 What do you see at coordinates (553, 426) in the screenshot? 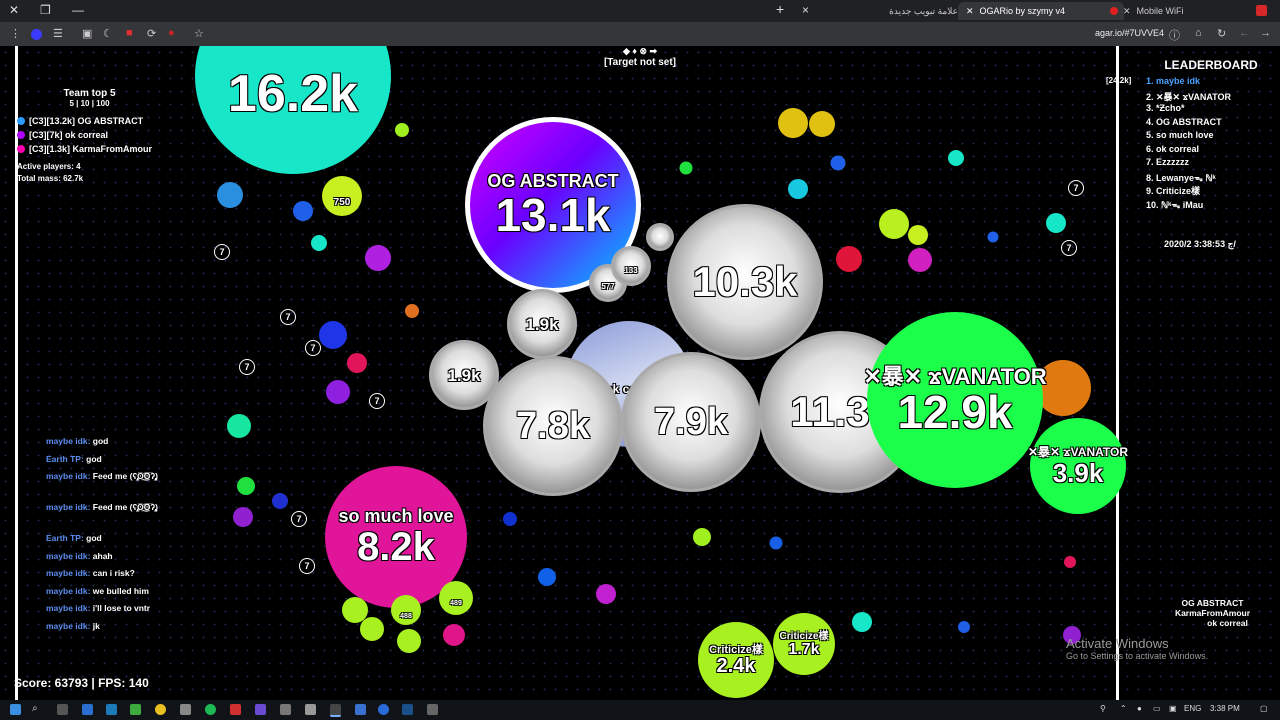
I see `cell-mass: 7.8k` at bounding box center [553, 426].